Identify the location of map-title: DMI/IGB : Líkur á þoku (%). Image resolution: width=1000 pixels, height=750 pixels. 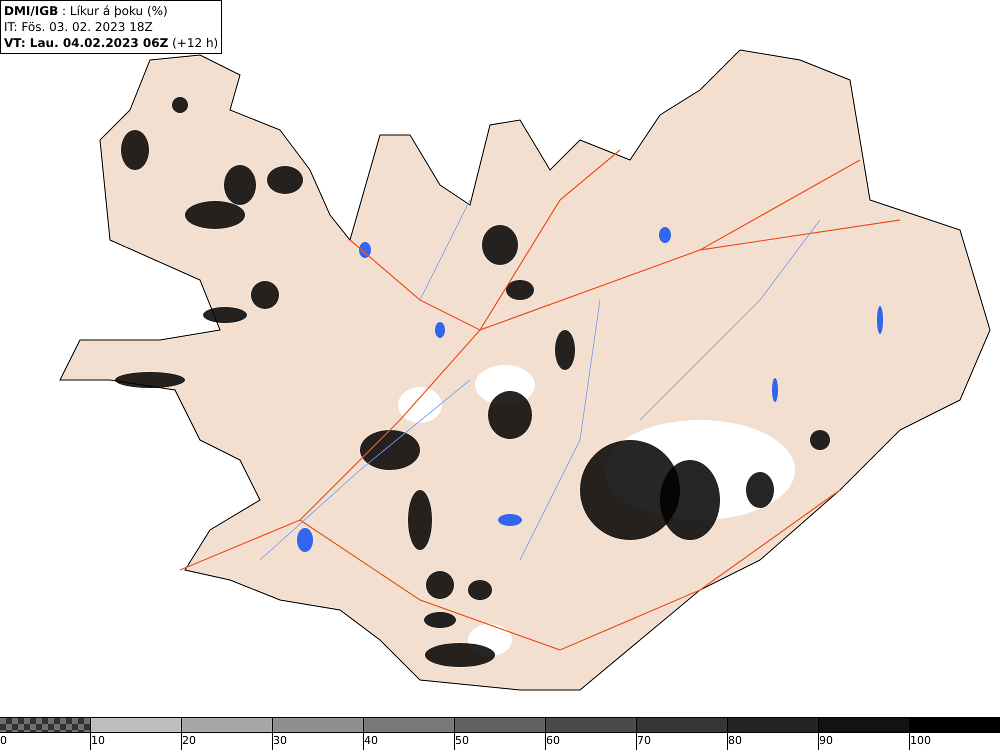
(86, 11).